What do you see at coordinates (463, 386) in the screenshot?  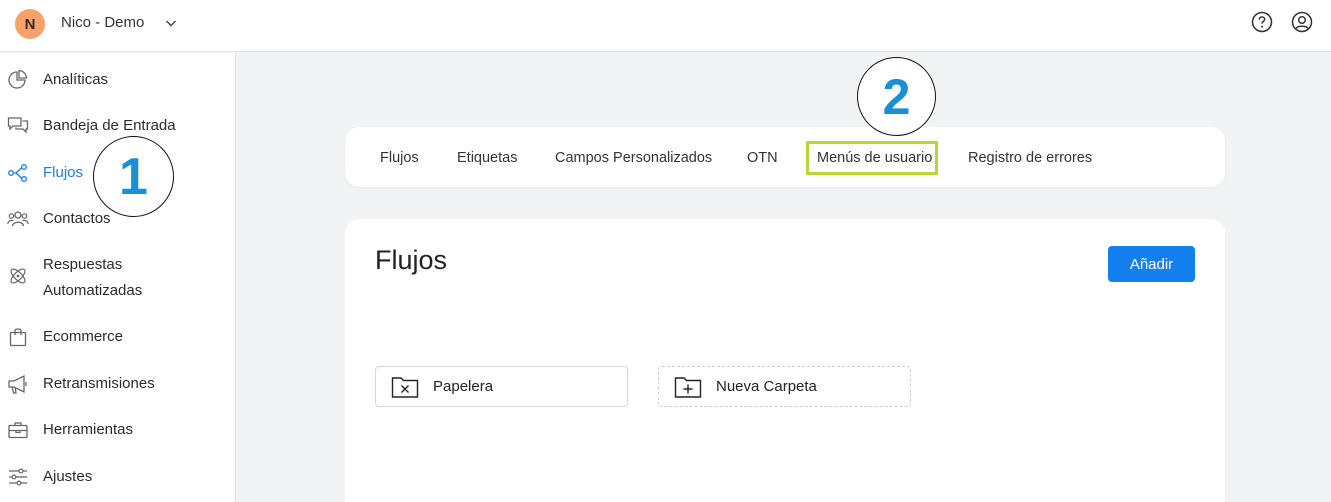 I see `folder-label: Papelera` at bounding box center [463, 386].